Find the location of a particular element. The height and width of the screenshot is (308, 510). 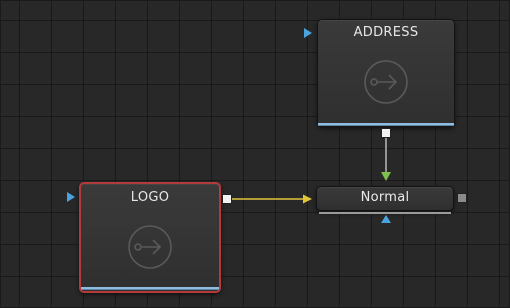

logo-output-port is located at coordinates (227, 199).